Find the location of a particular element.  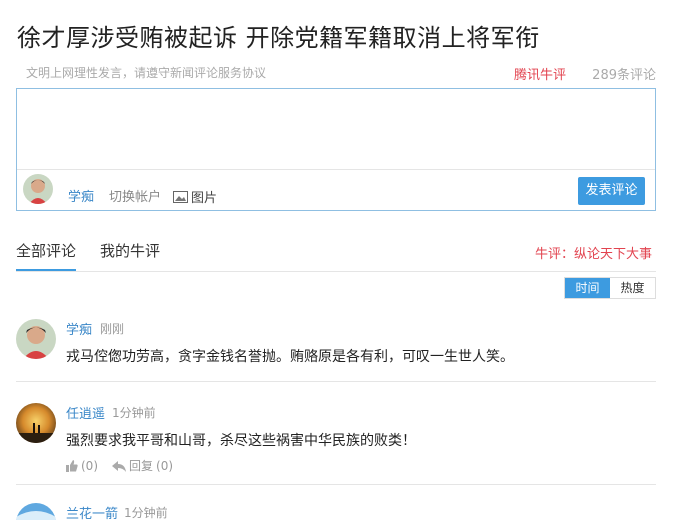

tab-all-comments: 全部评论 is located at coordinates (46, 255).